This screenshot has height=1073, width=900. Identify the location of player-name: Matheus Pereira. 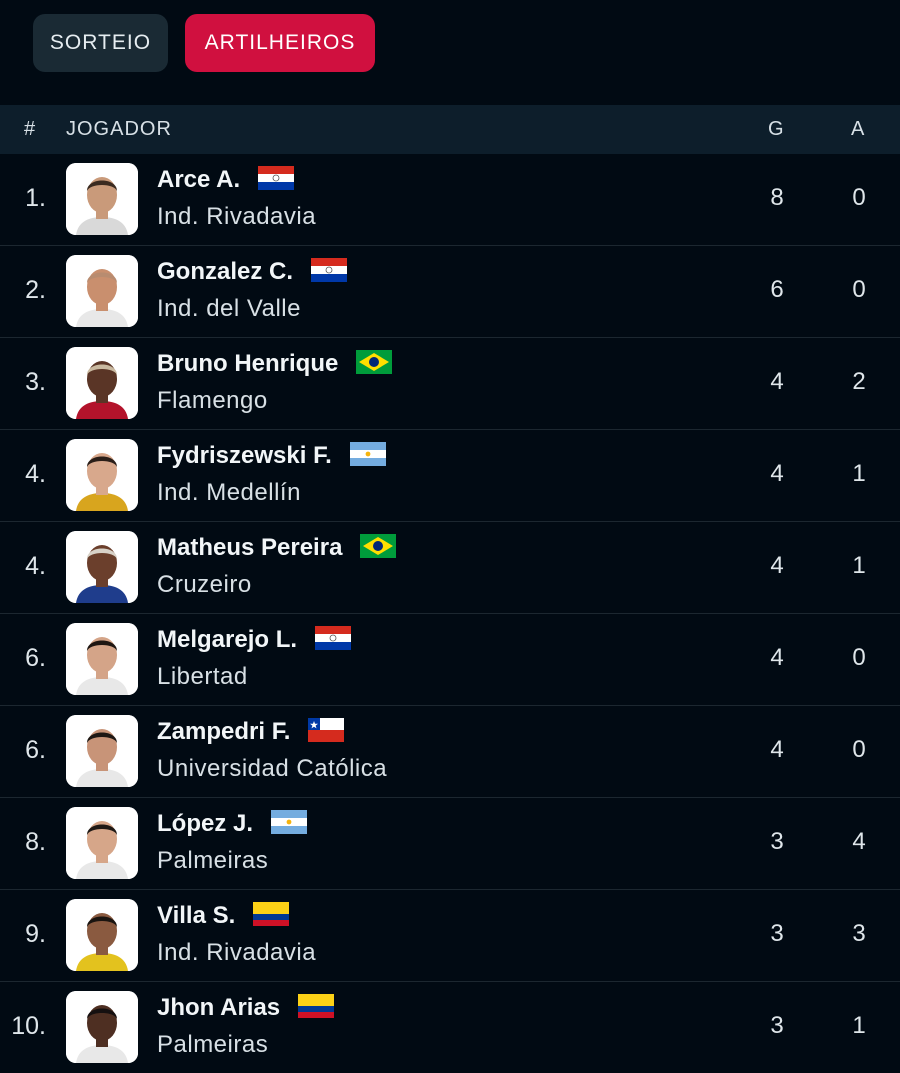
(249, 548).